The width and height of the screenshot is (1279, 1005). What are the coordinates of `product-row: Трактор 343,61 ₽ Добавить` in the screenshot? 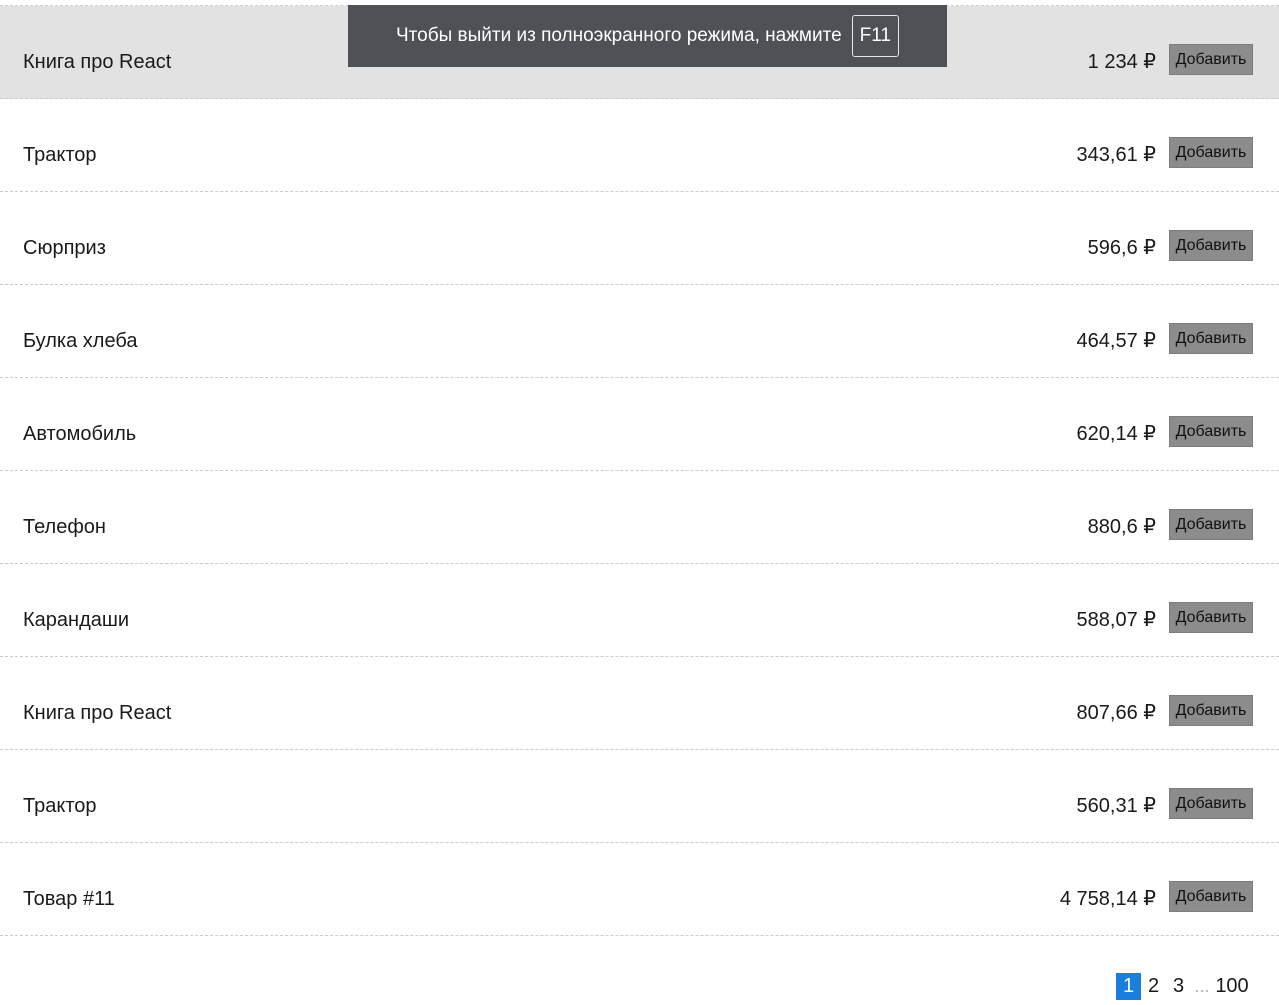 It's located at (639, 145).